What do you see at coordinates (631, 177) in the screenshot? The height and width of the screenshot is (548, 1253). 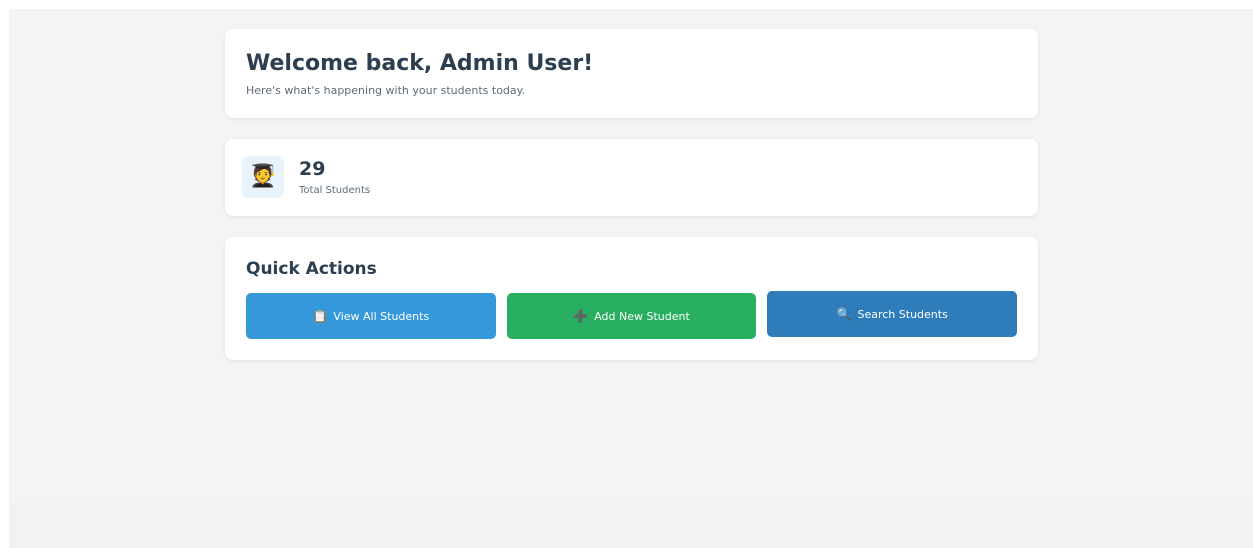 I see `stat-card-total-students: 🧑‍🎓 29 Total Students` at bounding box center [631, 177].